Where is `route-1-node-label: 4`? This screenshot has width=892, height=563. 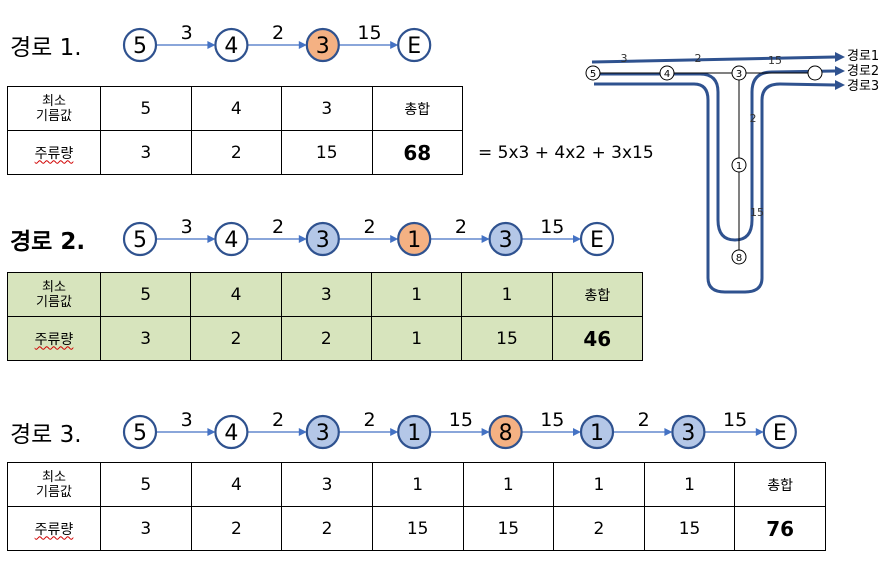 route-1-node-label: 4 is located at coordinates (231, 46).